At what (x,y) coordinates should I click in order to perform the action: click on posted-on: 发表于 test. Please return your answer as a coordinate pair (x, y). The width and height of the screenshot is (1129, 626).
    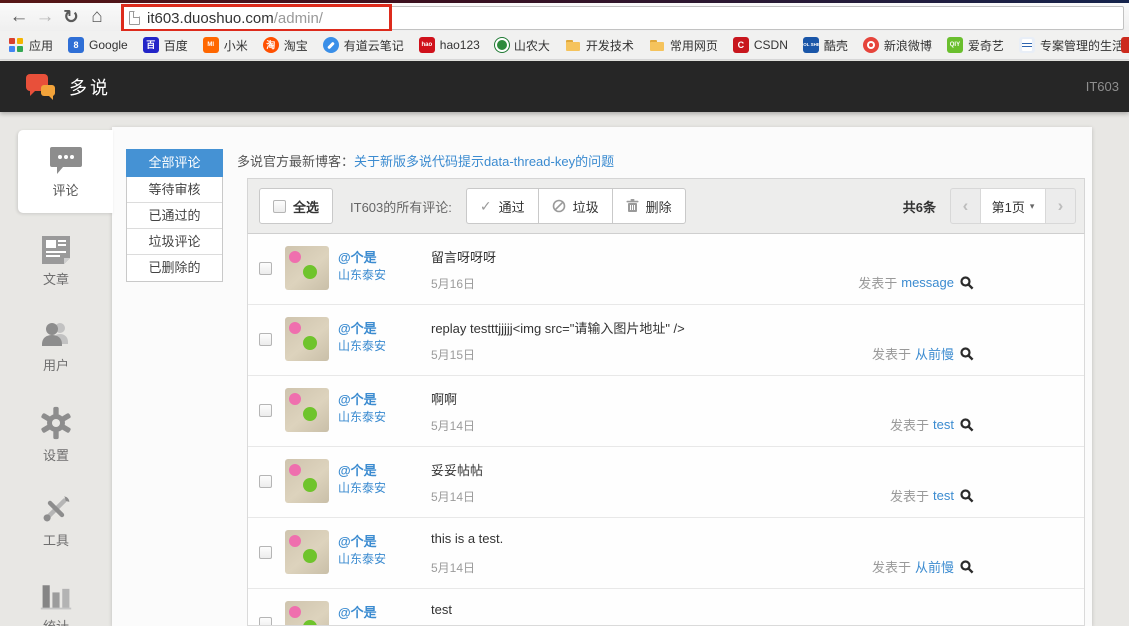
    Looking at the image, I should click on (932, 495).